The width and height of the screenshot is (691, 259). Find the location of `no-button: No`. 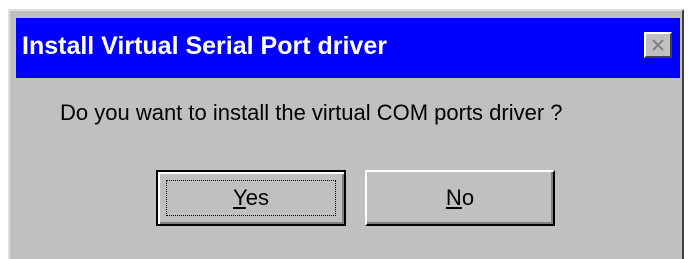

no-button: No is located at coordinates (460, 198).